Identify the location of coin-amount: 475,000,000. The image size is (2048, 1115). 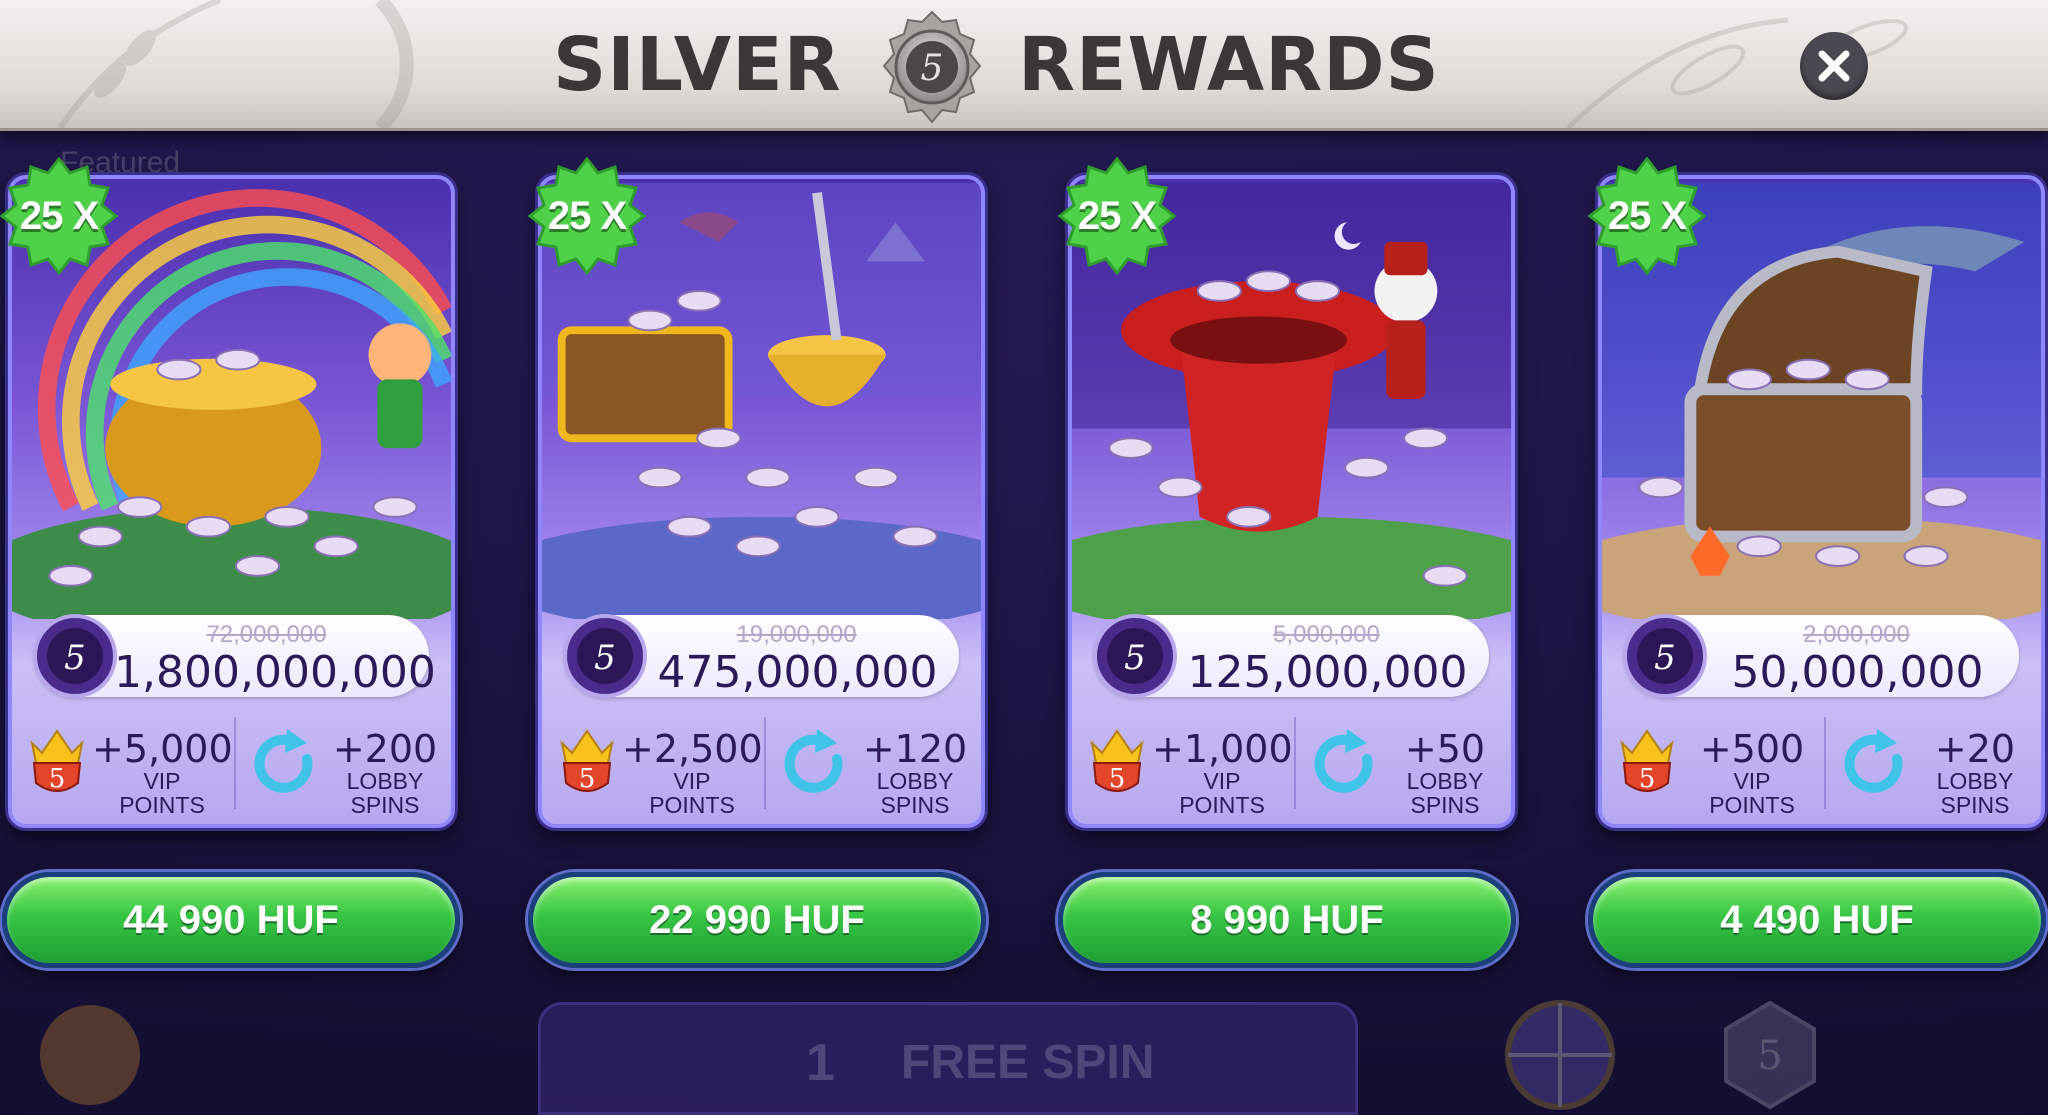
(797, 672).